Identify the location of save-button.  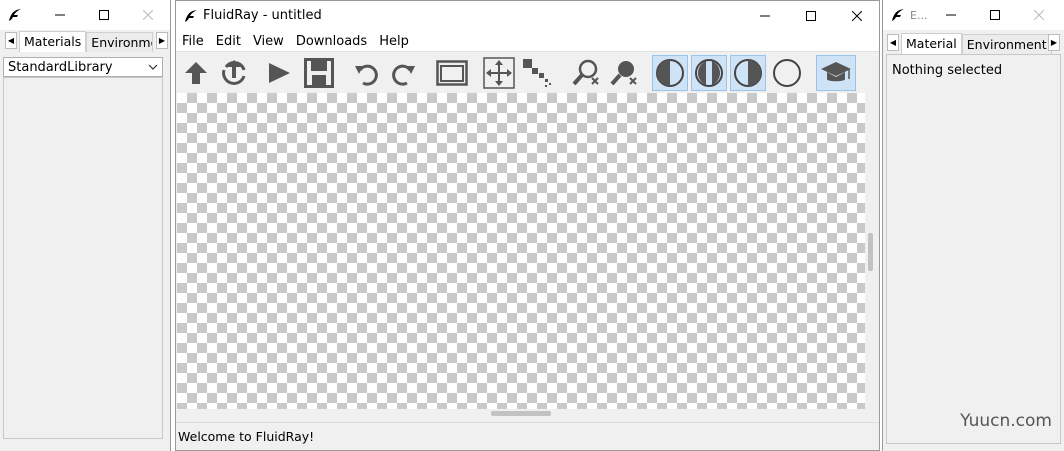
(319, 73).